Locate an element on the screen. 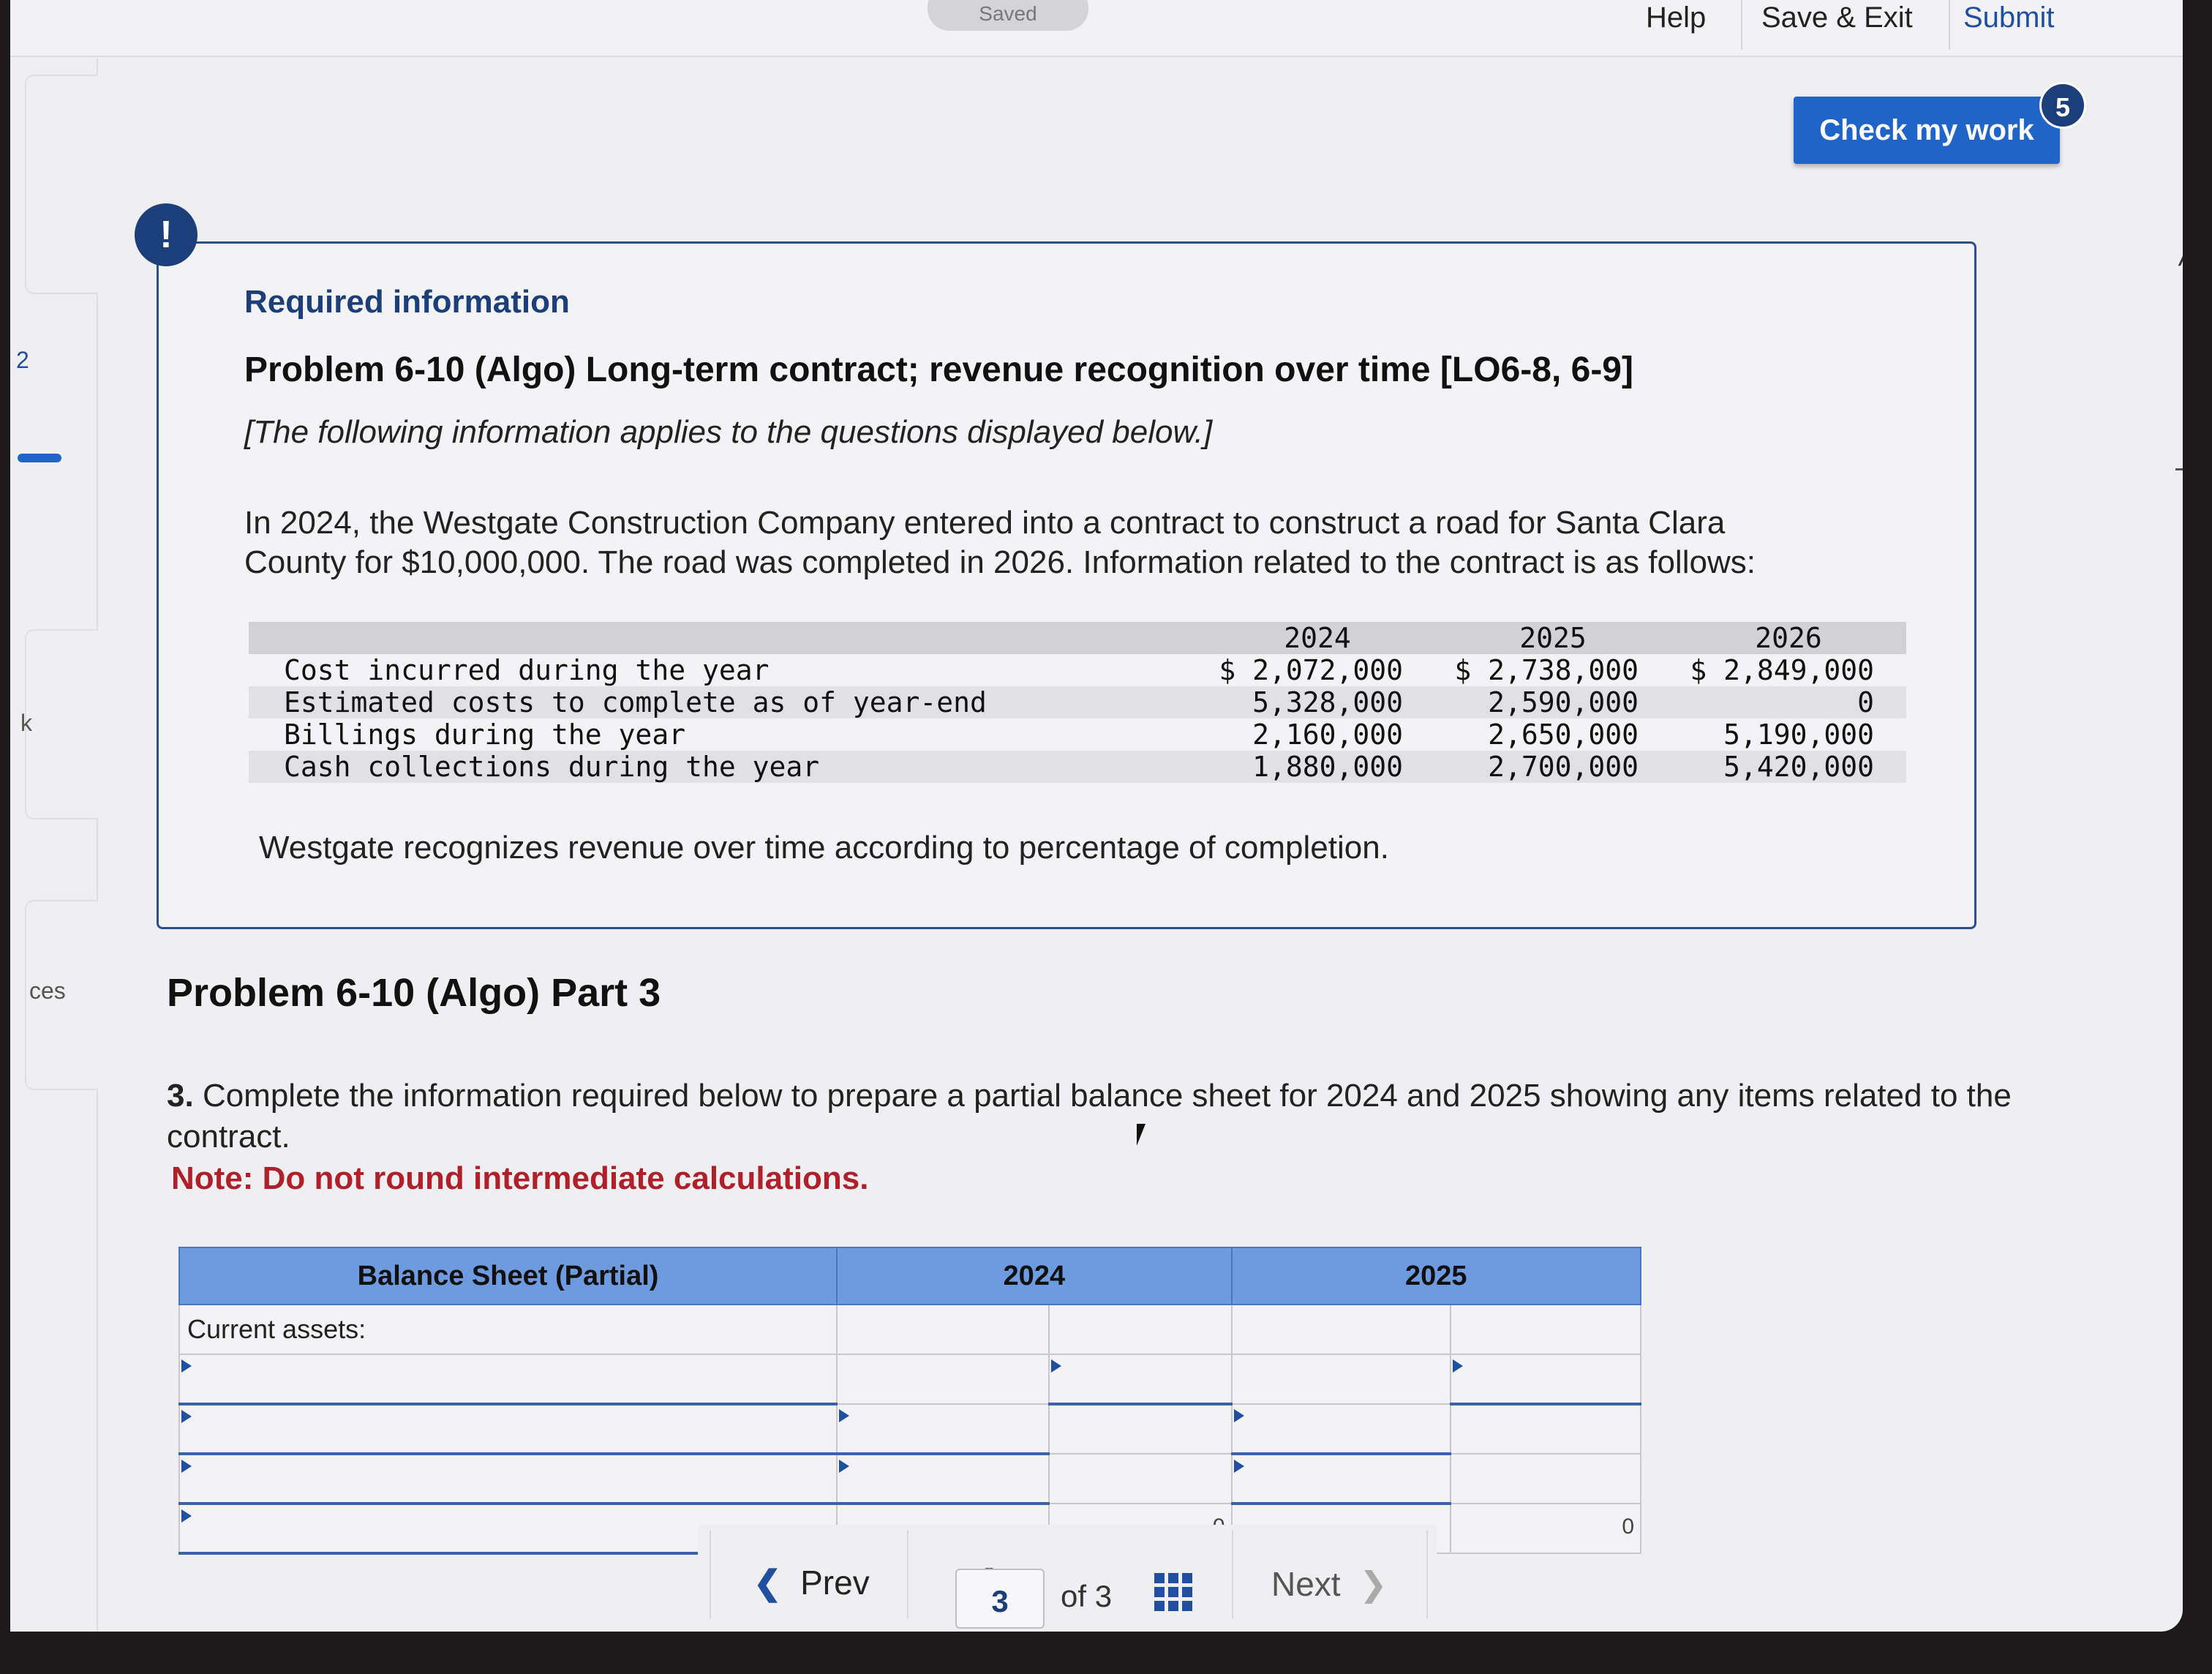 This screenshot has width=2212, height=1674. mouse-cursor-icon is located at coordinates (1141, 1135).